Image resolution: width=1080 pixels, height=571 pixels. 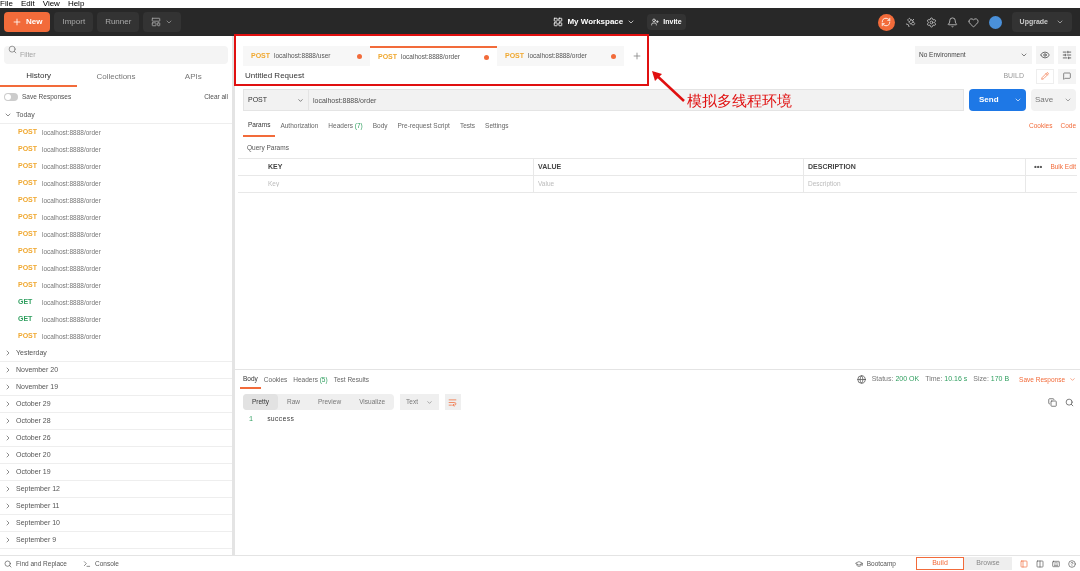 I want to click on annotation-arrow, so click(x=668, y=86).